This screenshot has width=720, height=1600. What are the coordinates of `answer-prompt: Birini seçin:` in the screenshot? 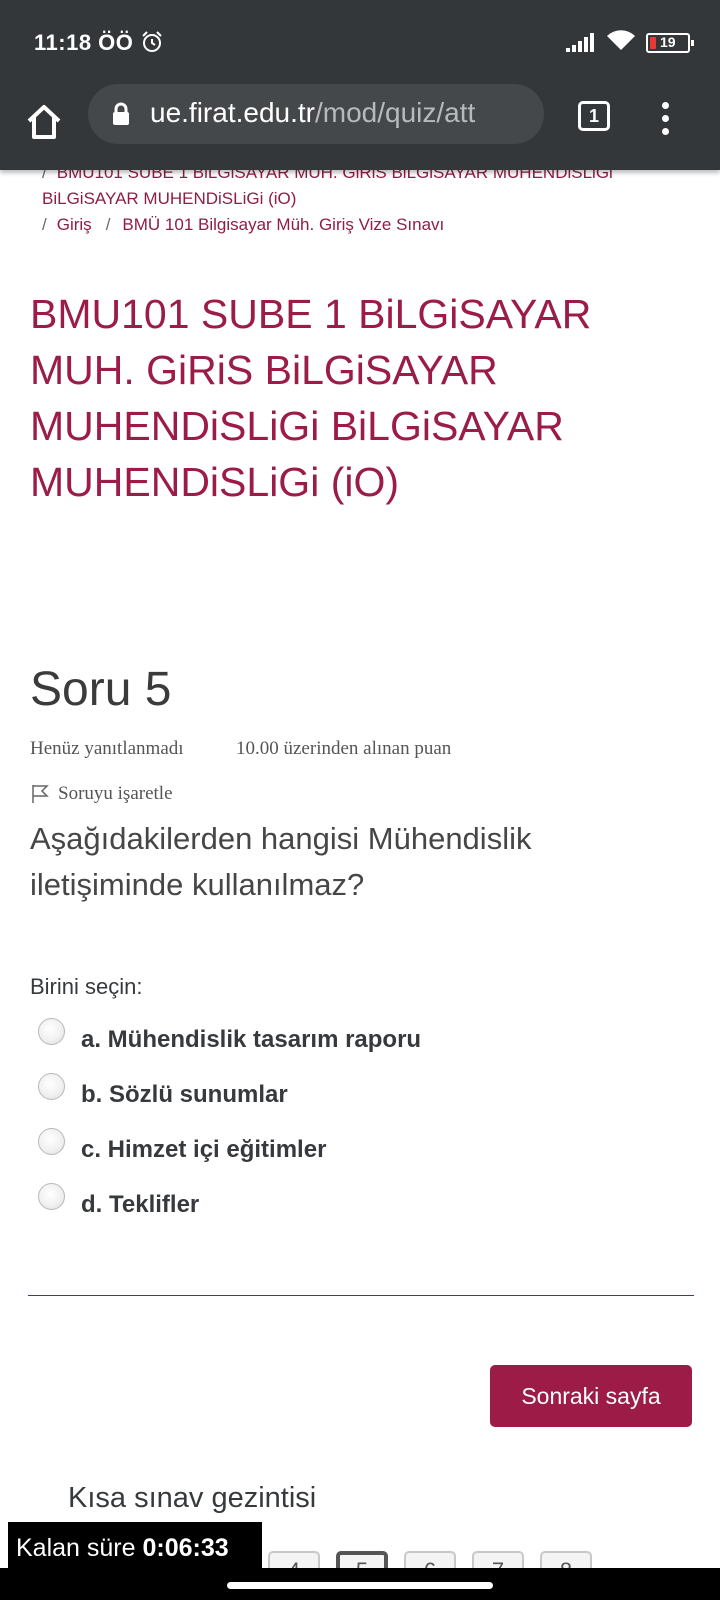 It's located at (86, 986).